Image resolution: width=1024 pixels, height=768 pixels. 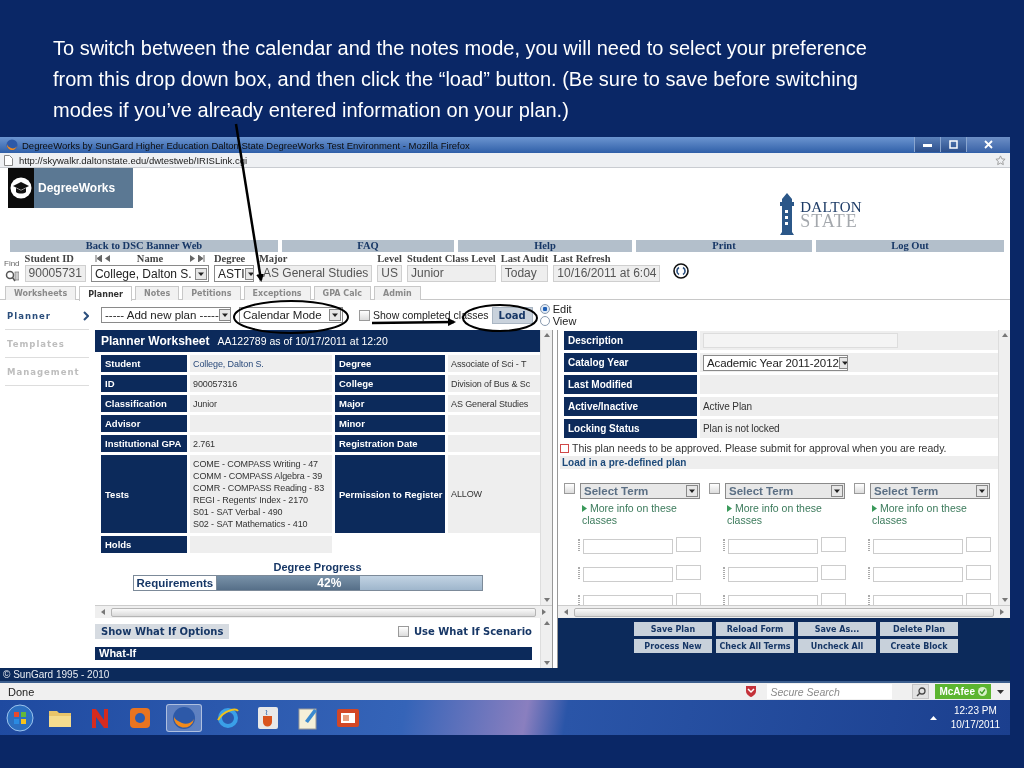 I want to click on table-cell: COME - COMPASS Writing - 47 COMM - COMPASS Algebra - 39 COMR - COMPASS Reading - 83 REGI - Regents' Index - 2170 S01 - SAT Verbal - 490 S02 - SAT Mathematics - 410, so click(x=261, y=494).